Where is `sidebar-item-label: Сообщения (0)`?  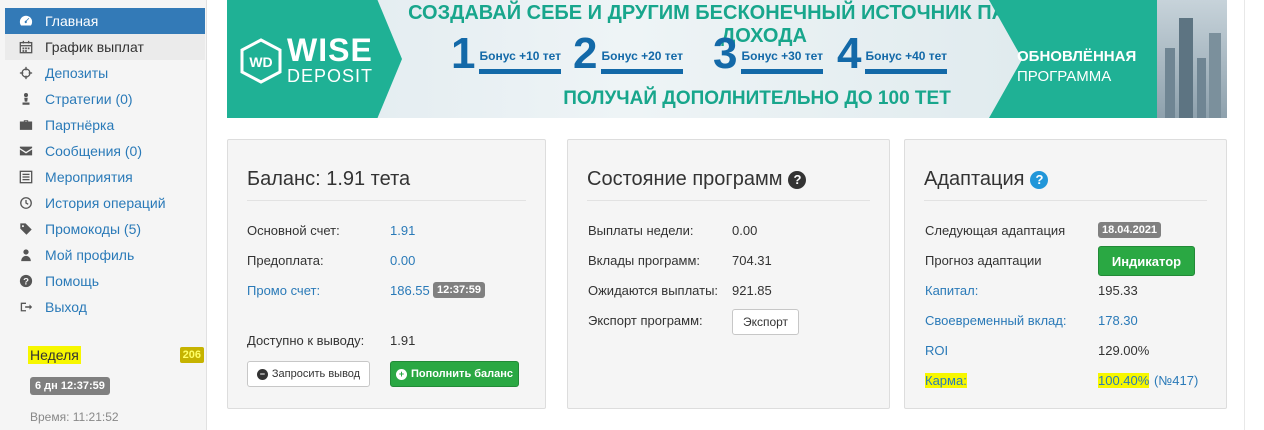
sidebar-item-label: Сообщения (0) is located at coordinates (93, 151).